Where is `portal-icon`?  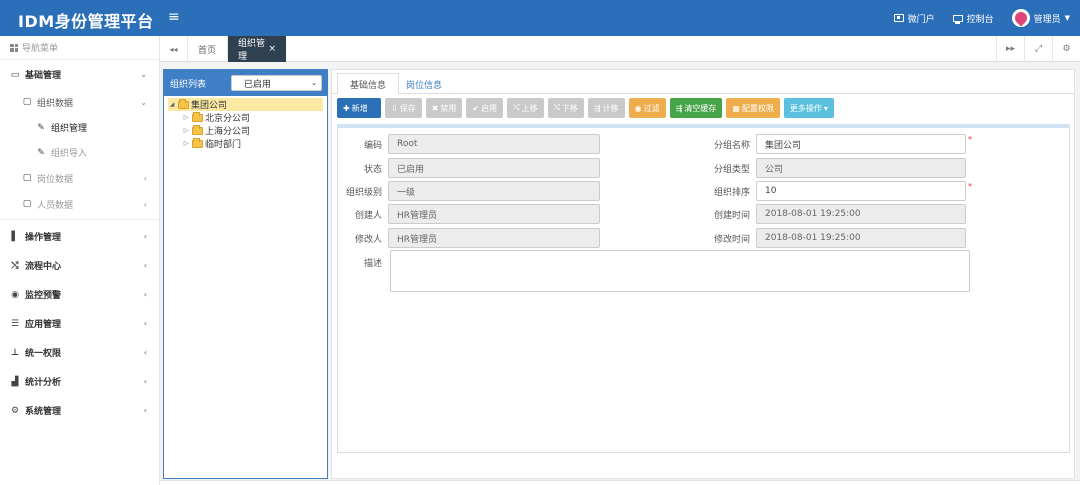
portal-icon is located at coordinates (898, 18).